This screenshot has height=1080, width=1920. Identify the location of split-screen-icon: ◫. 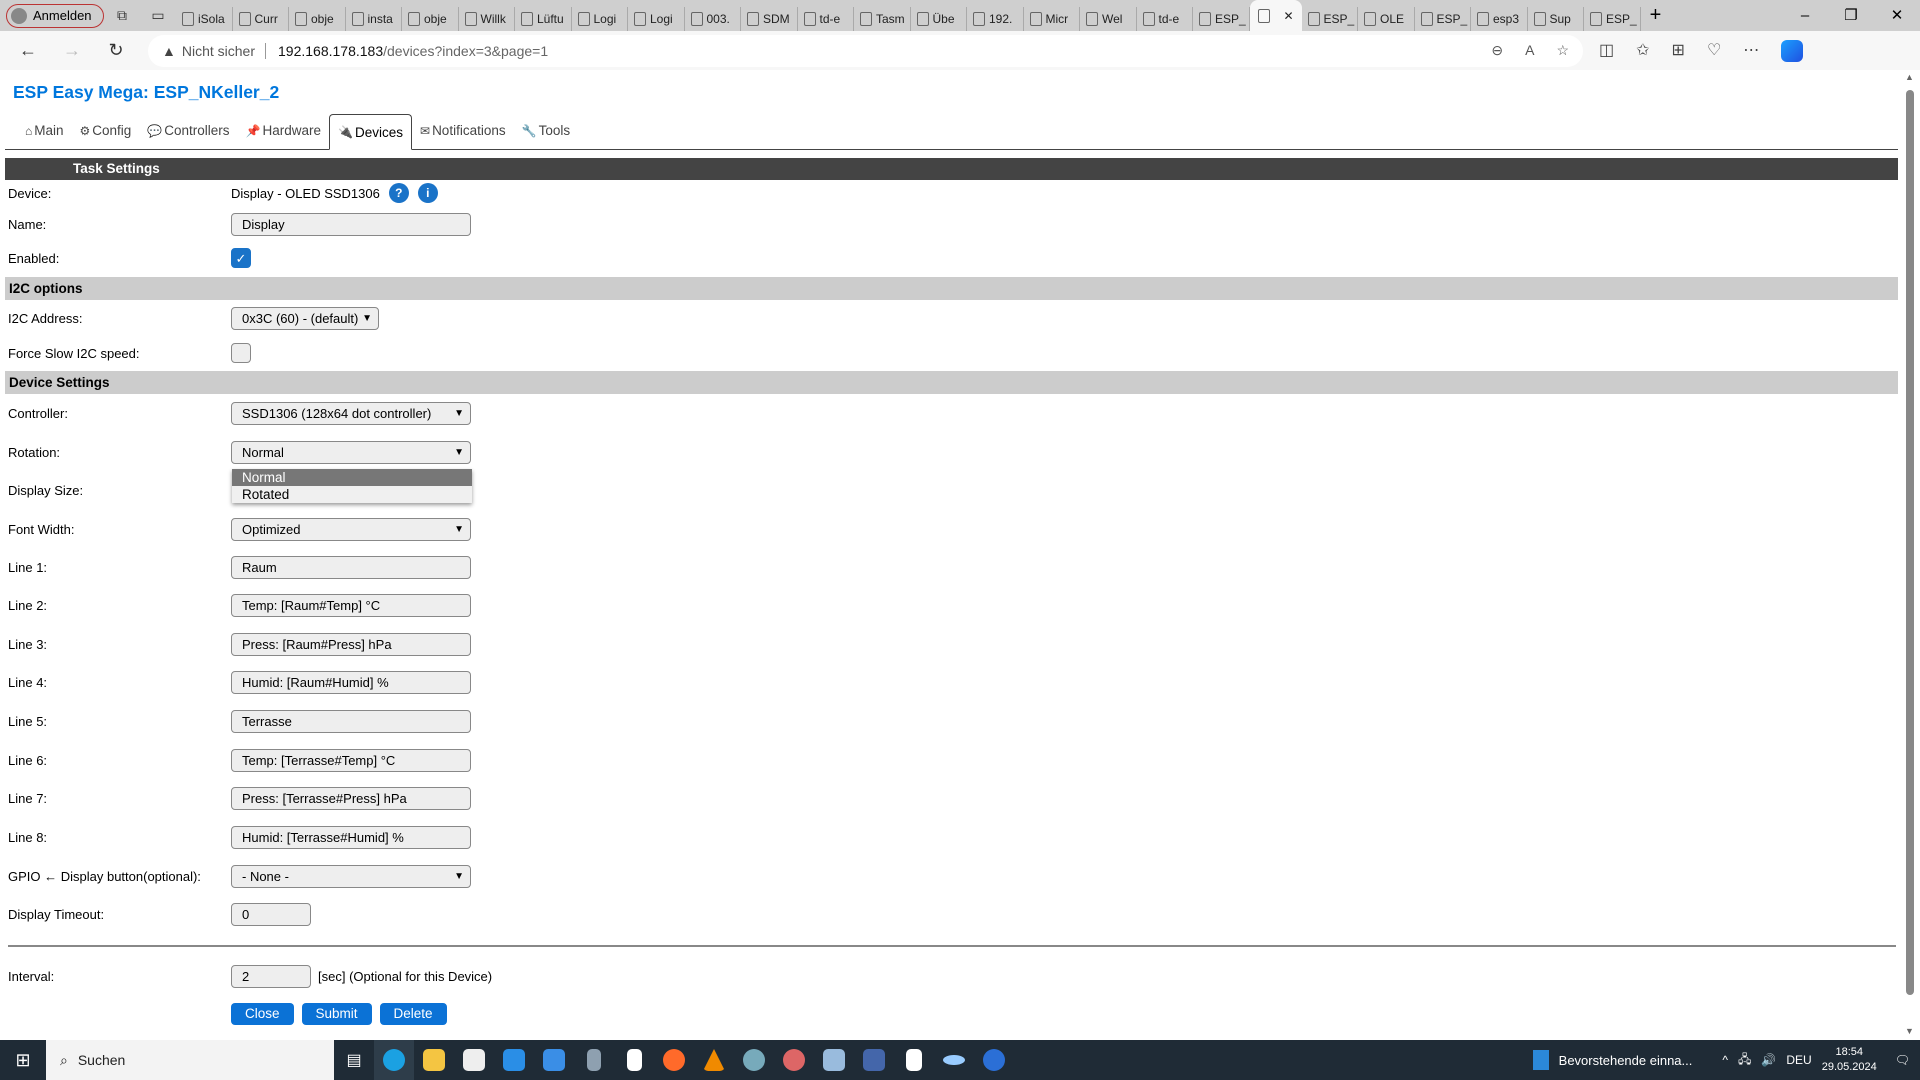
(1606, 51).